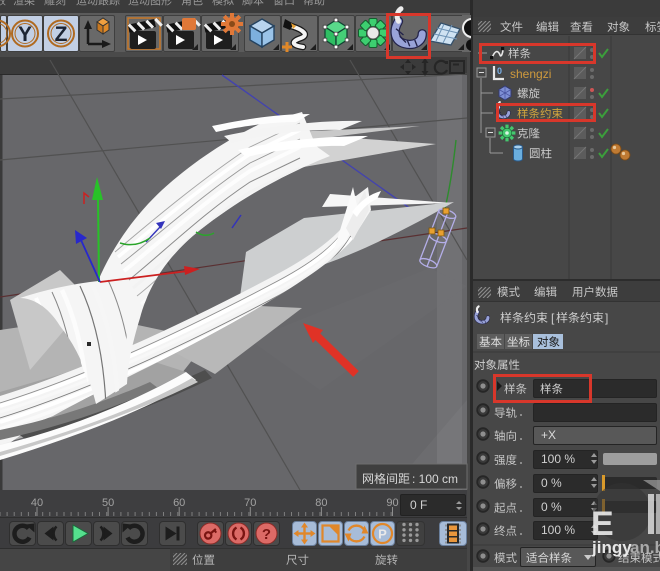 Image resolution: width=660 pixels, height=571 pixels. I want to click on svg-text: P, so click(382, 534).